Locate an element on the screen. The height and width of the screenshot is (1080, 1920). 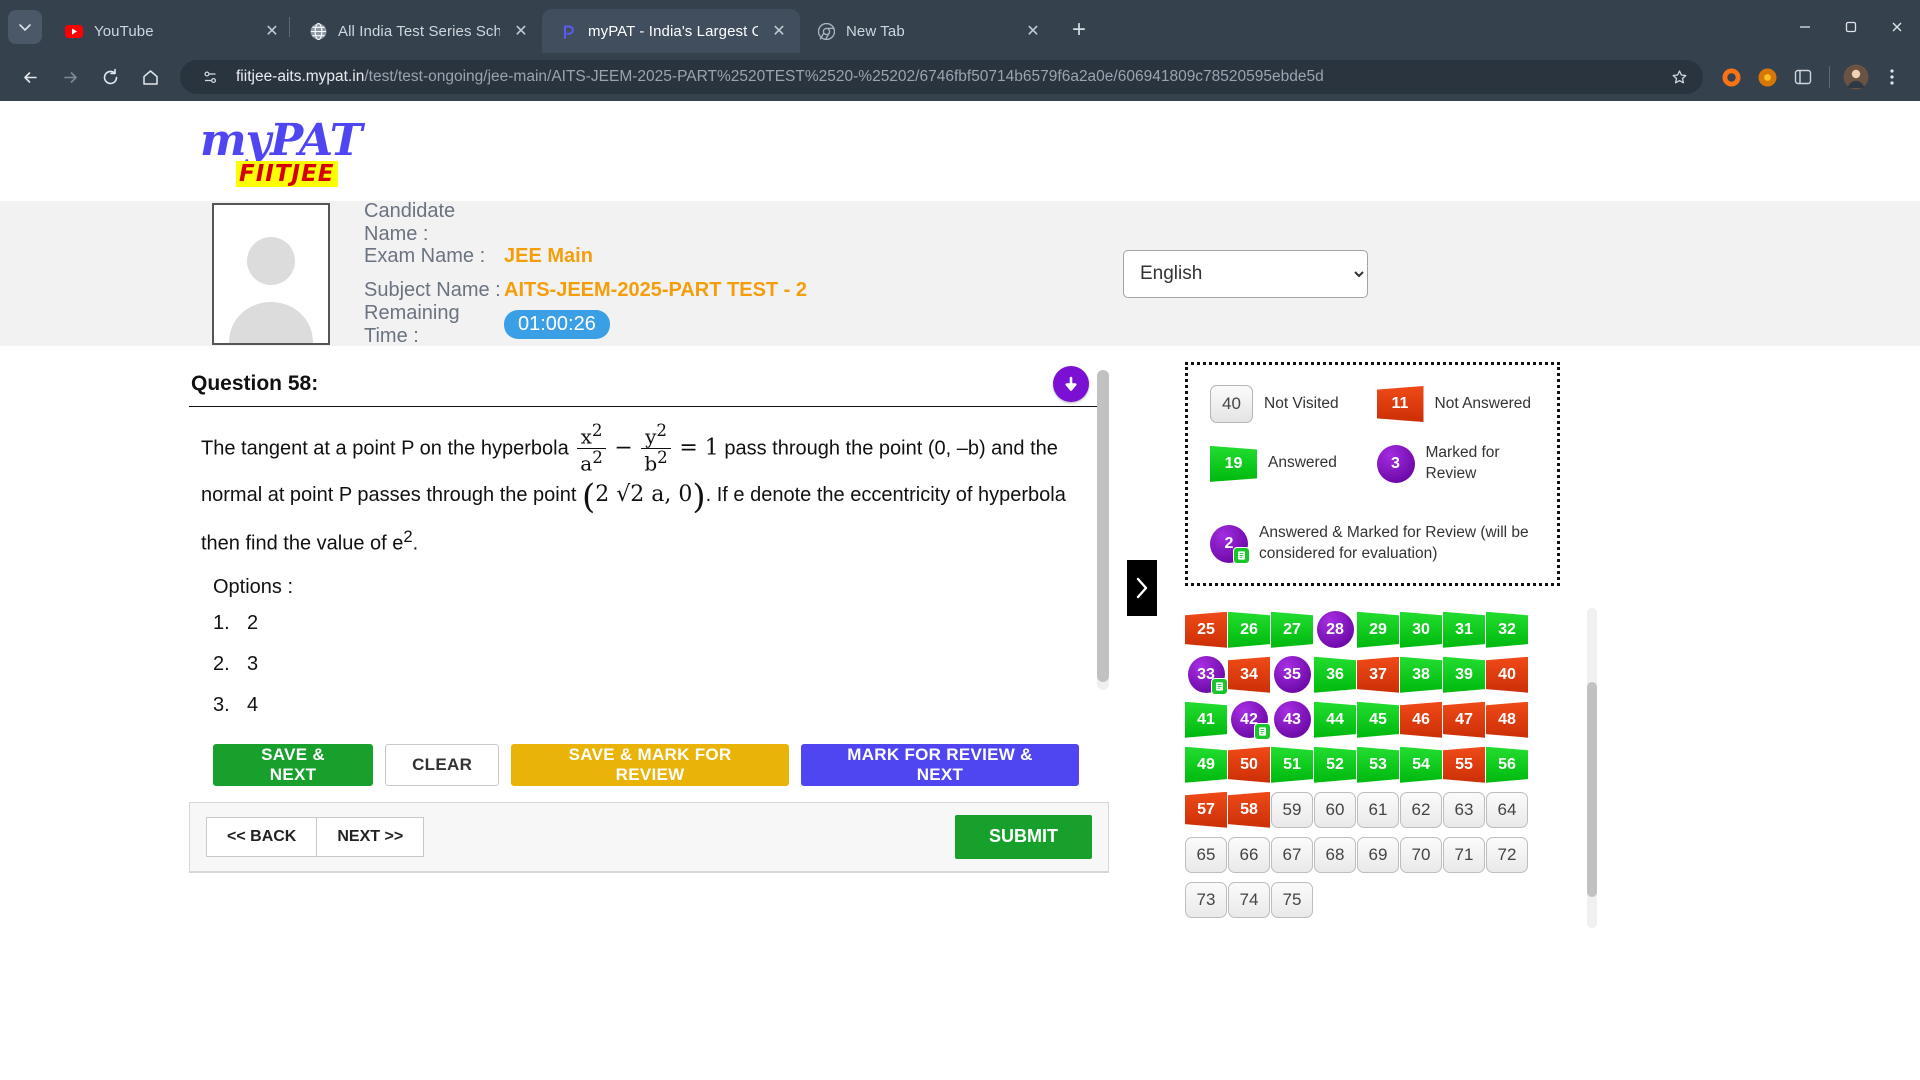
extensions-puzzle-icon is located at coordinates (1803, 77).